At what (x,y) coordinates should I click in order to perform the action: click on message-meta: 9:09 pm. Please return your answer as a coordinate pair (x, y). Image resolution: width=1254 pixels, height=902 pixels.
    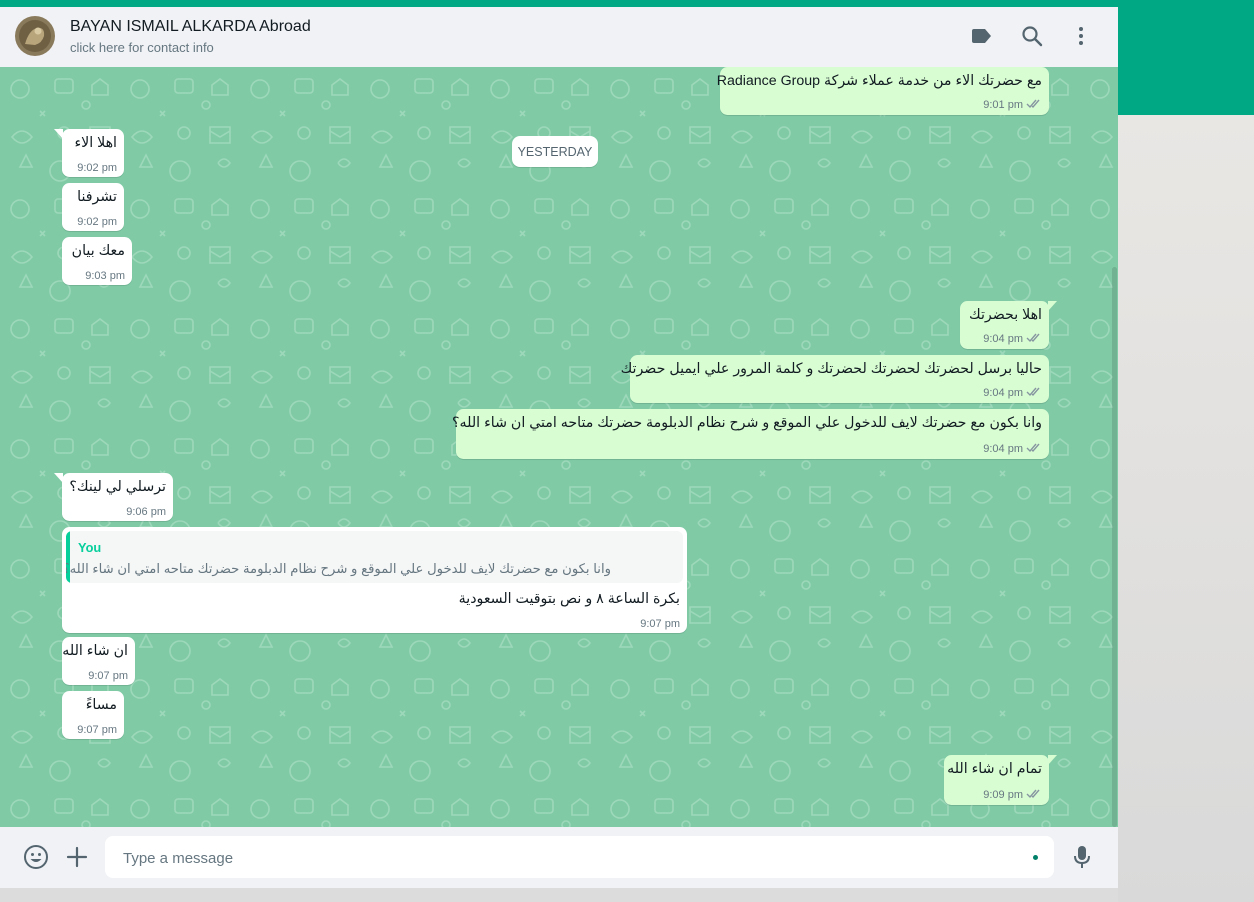
    Looking at the image, I should click on (1012, 795).